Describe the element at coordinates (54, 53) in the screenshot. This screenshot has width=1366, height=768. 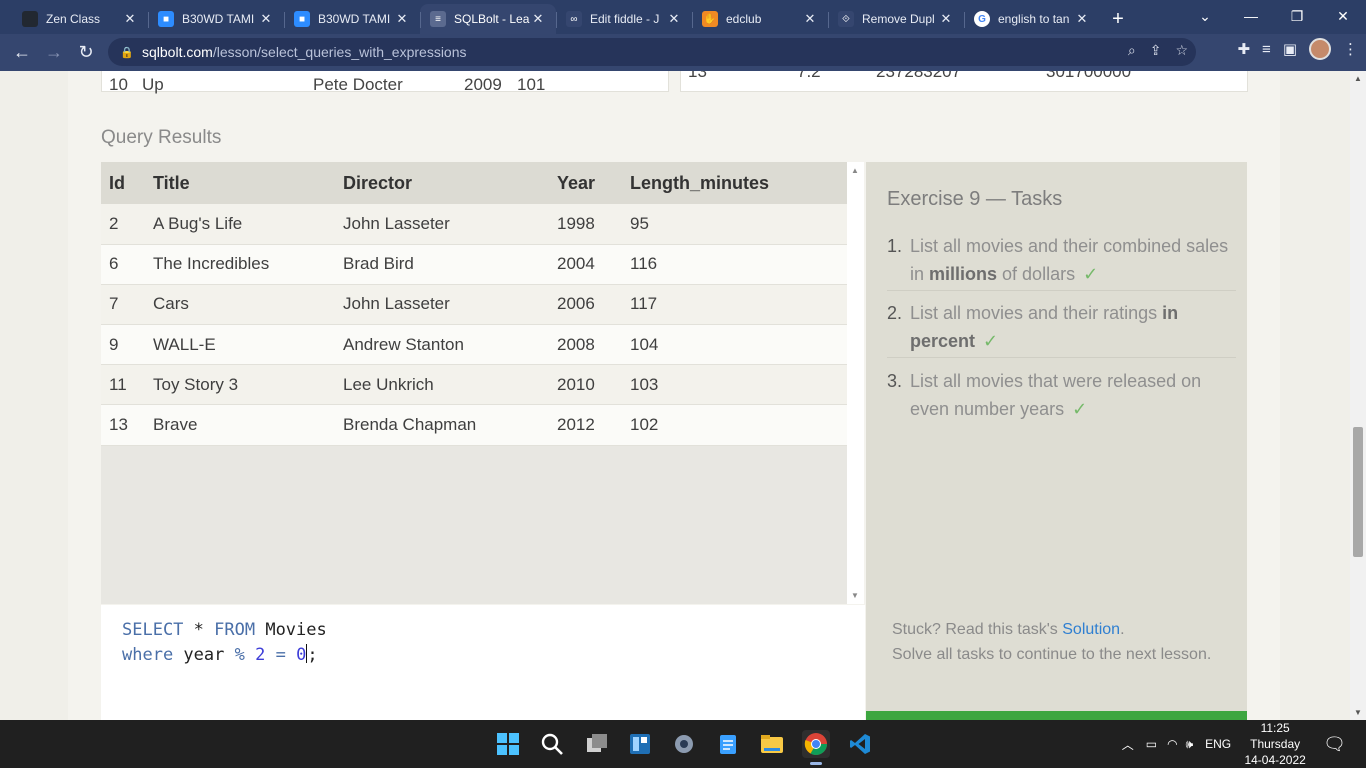
I see `forward-icon: →` at that location.